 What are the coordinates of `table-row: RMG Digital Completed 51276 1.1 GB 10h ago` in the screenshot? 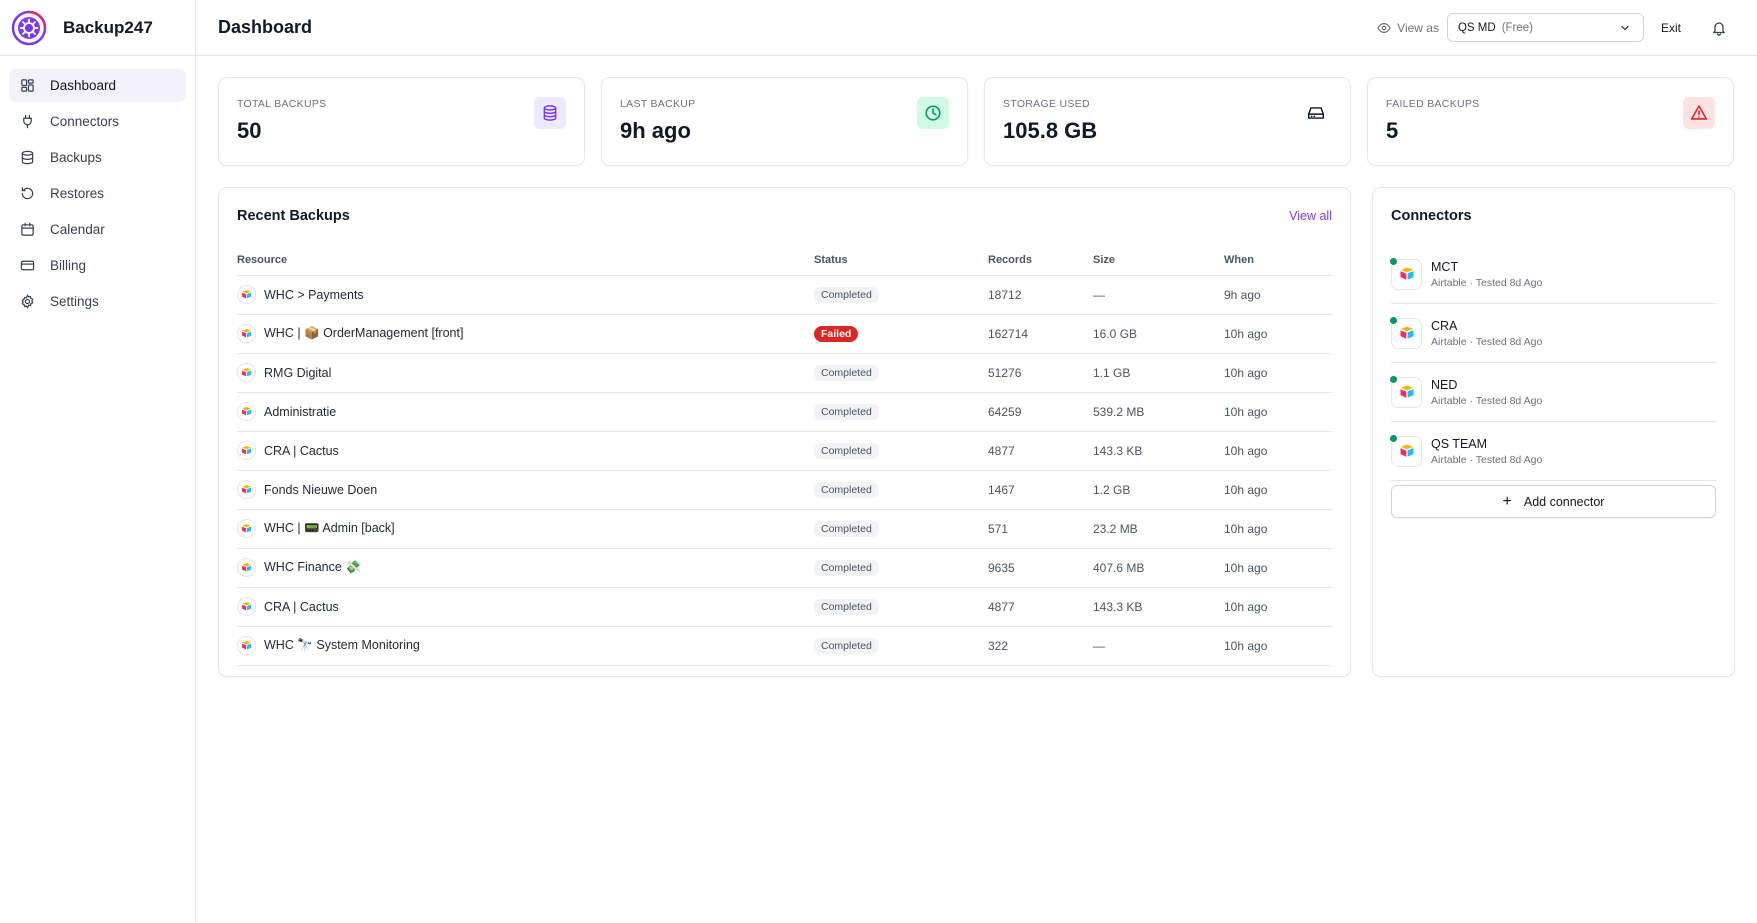 It's located at (784, 373).